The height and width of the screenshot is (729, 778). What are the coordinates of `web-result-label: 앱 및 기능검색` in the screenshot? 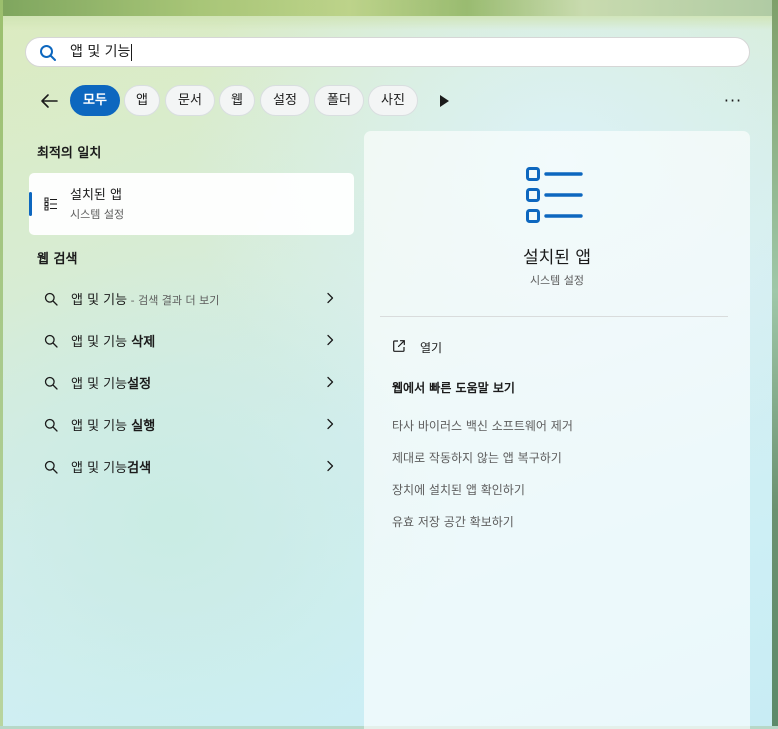 It's located at (111, 466).